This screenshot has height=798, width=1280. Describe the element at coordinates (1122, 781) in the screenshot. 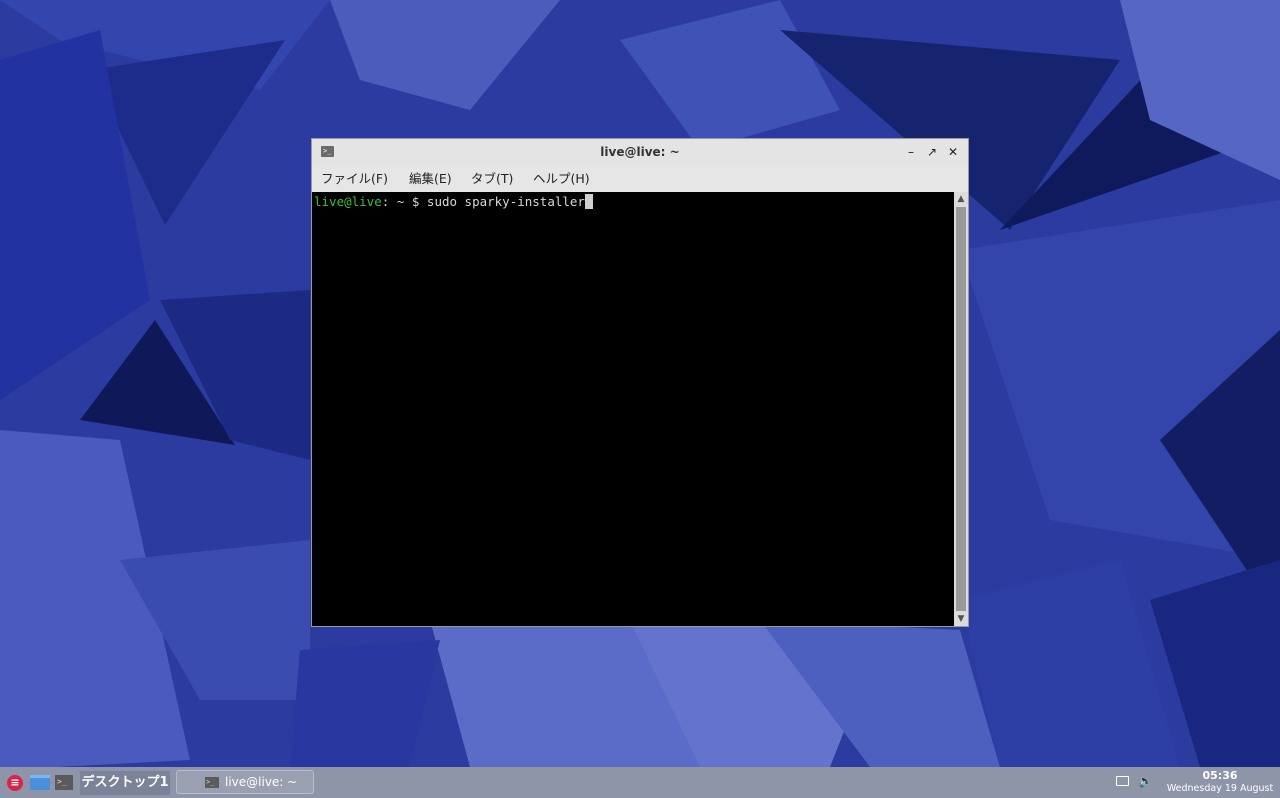

I see `display-icon` at that location.